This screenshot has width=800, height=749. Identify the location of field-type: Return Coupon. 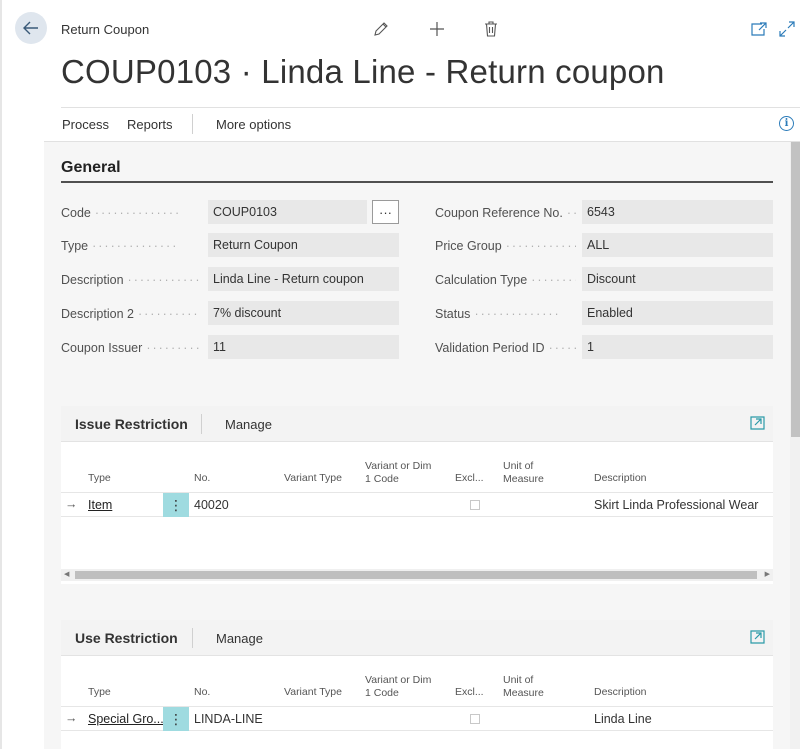
(303, 245).